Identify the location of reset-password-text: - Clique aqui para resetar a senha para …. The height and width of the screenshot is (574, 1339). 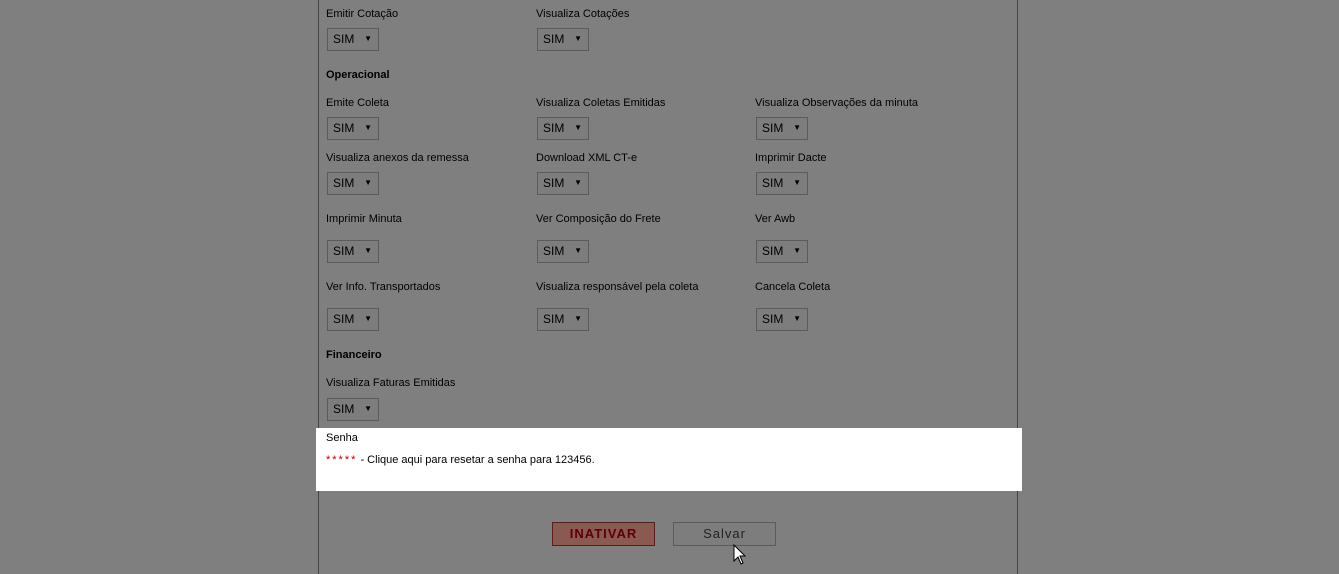
(476, 460).